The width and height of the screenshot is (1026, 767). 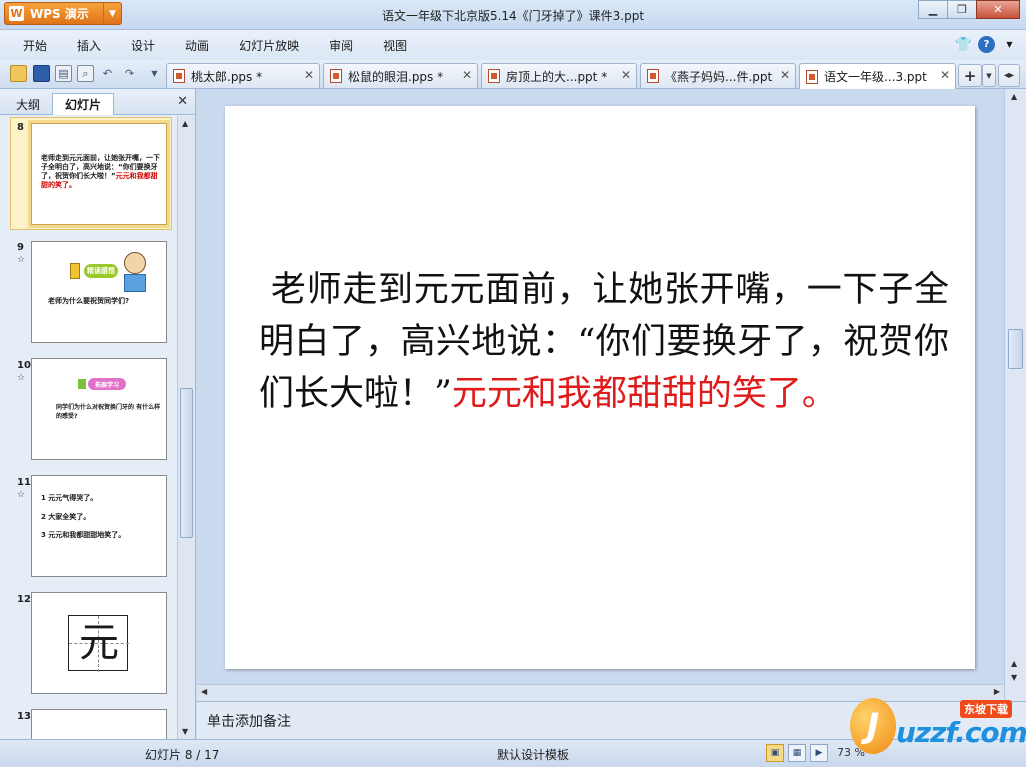 What do you see at coordinates (395, 45) in the screenshot?
I see `menu-view: 视图` at bounding box center [395, 45].